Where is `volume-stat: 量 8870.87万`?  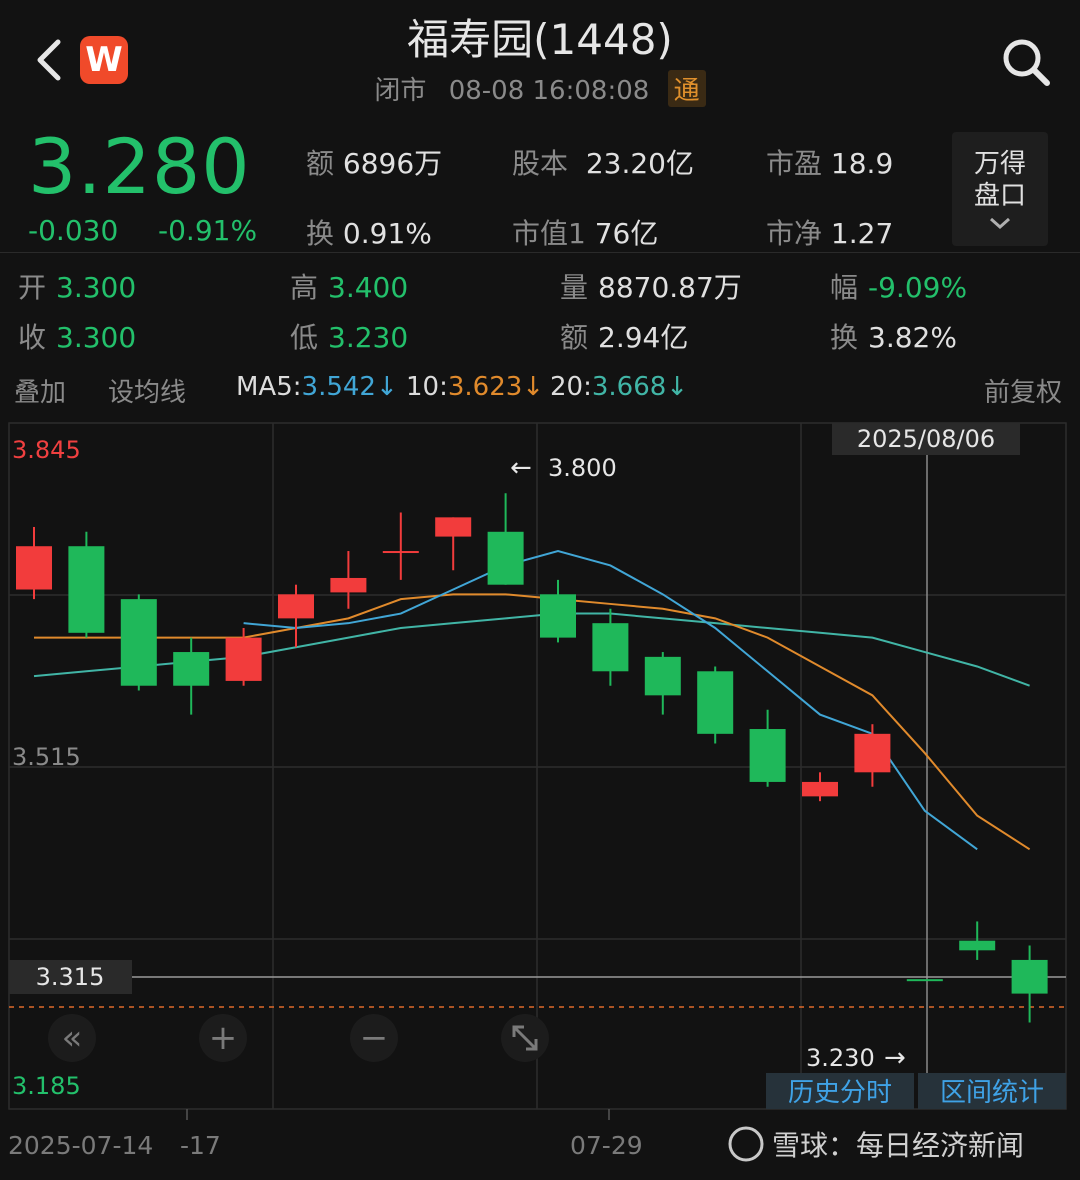 volume-stat: 量 8870.87万 is located at coordinates (651, 287).